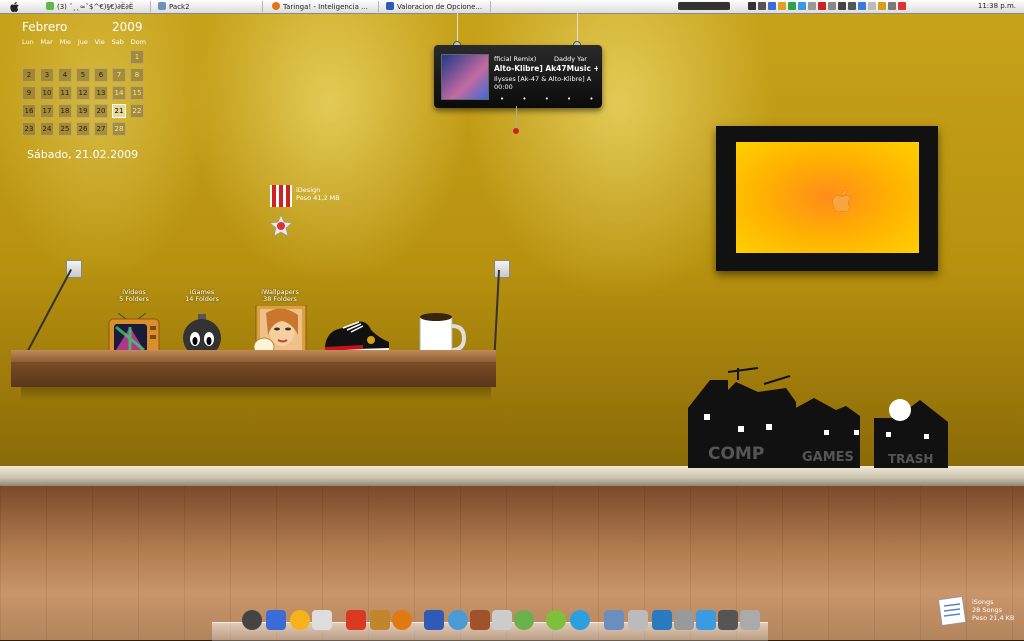 The image size is (1024, 641). What do you see at coordinates (101, 111) in the screenshot?
I see `calendar-day: 20` at bounding box center [101, 111].